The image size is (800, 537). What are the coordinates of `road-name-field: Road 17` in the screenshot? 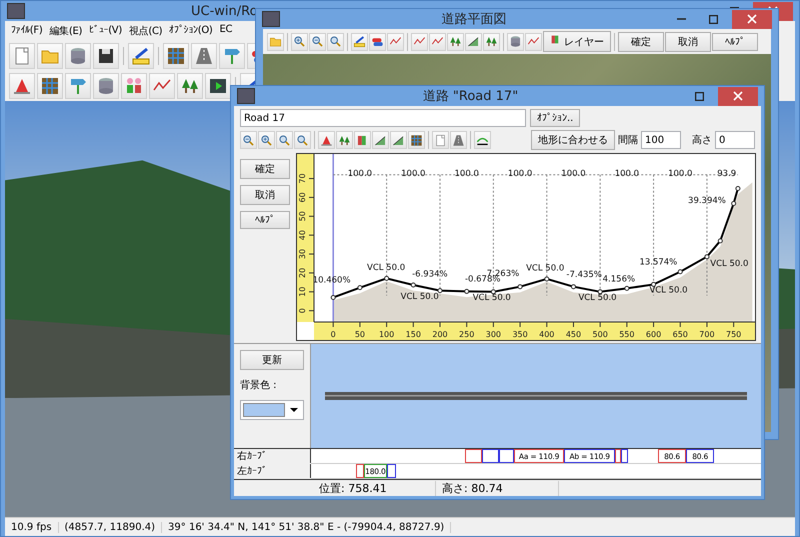 It's located at (383, 118).